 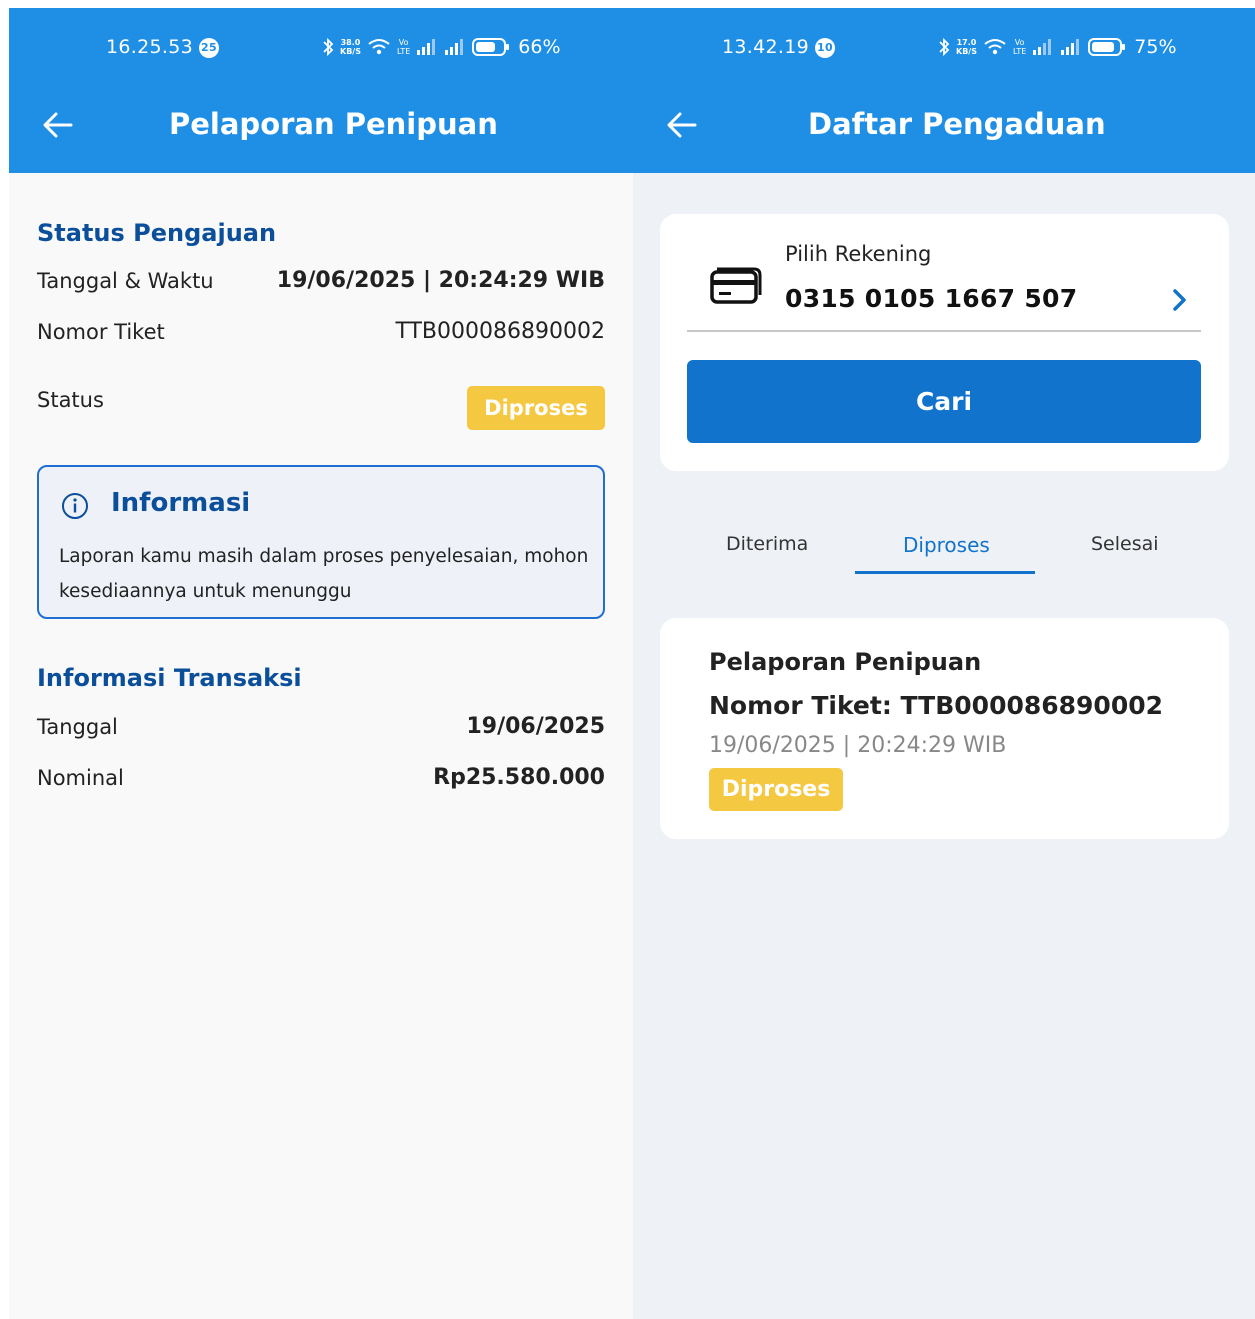 What do you see at coordinates (858, 745) in the screenshot?
I see `ticket-item-datetime: 19/06/2025 | 20:24:29 WIB` at bounding box center [858, 745].